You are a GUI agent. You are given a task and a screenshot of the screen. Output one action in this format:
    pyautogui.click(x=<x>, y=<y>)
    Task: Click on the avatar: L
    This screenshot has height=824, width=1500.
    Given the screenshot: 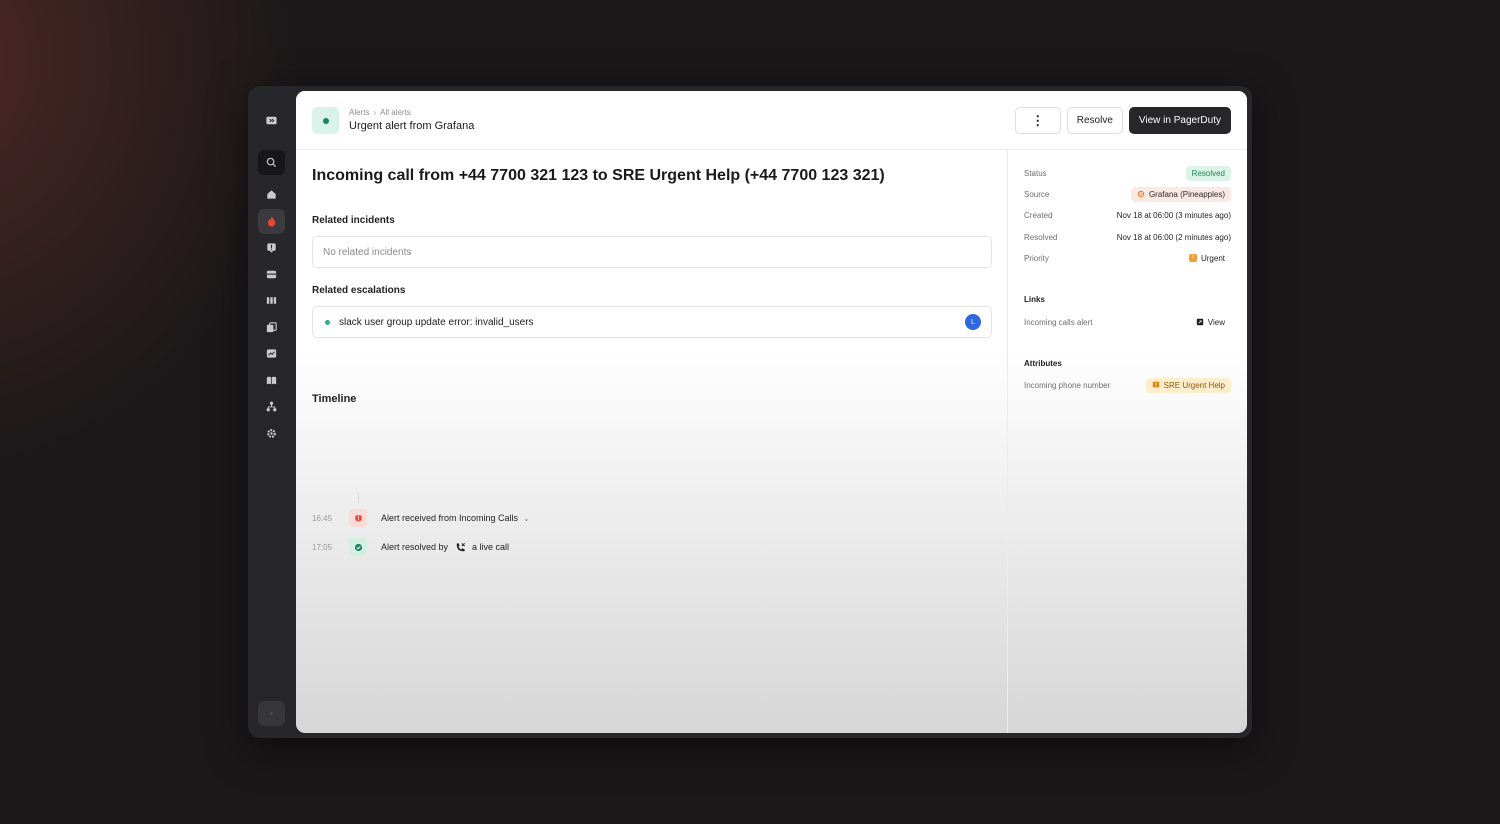 What is the action you would take?
    pyautogui.click(x=973, y=322)
    